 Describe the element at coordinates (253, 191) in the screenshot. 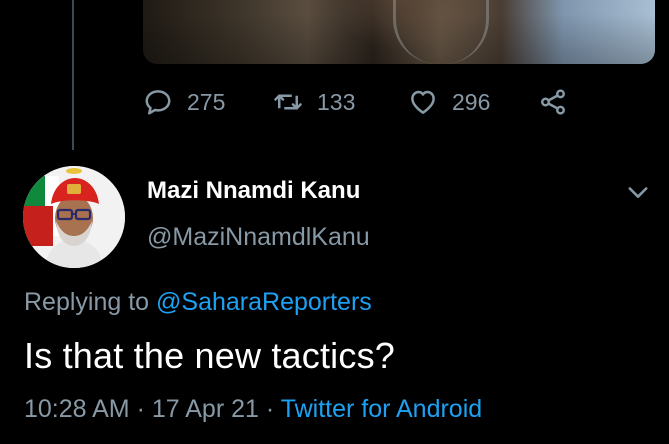

I see `author-name: Mazi Nnamdi Kanu` at that location.